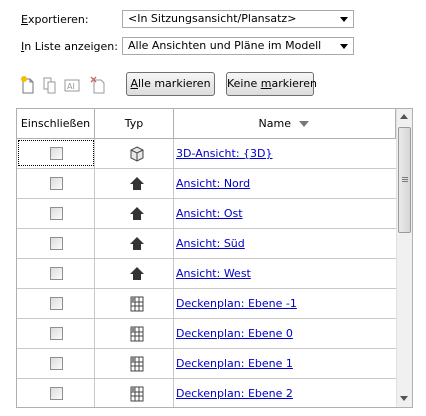  Describe the element at coordinates (404, 116) in the screenshot. I see `scroll-up-arrow-icon` at that location.